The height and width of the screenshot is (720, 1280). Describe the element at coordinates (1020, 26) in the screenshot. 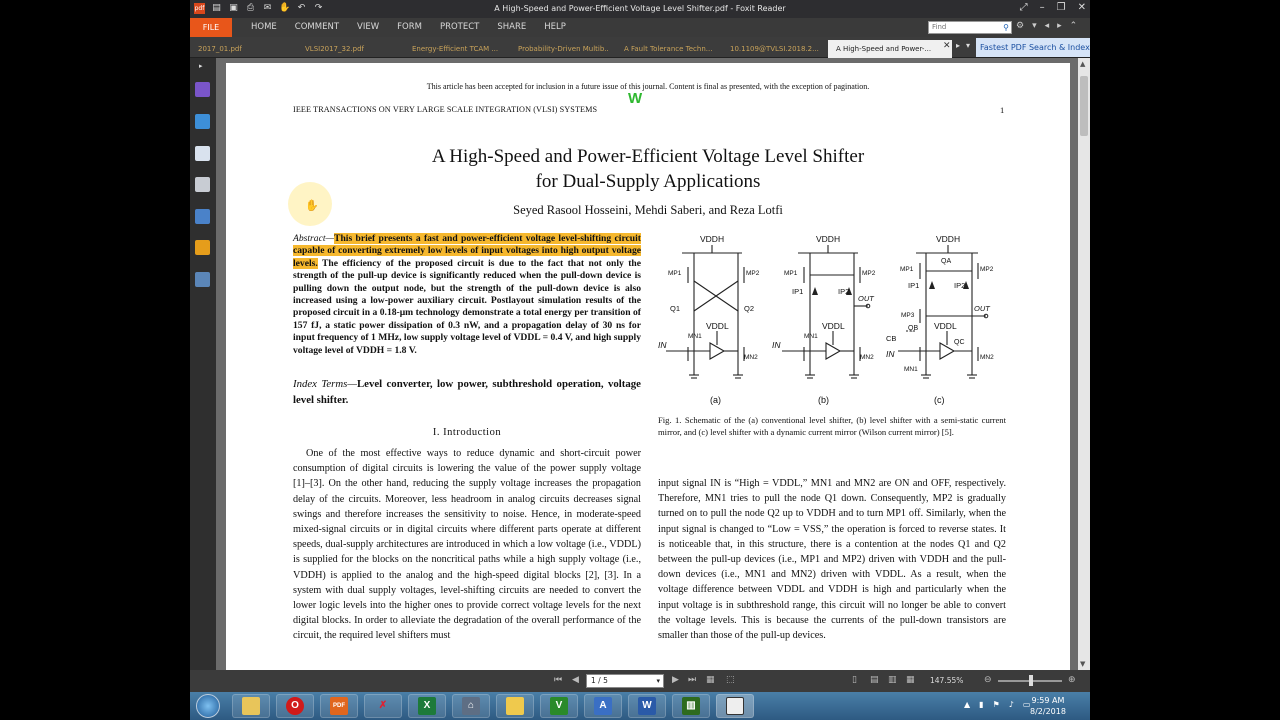

I see `gear-icon: ⚙` at that location.